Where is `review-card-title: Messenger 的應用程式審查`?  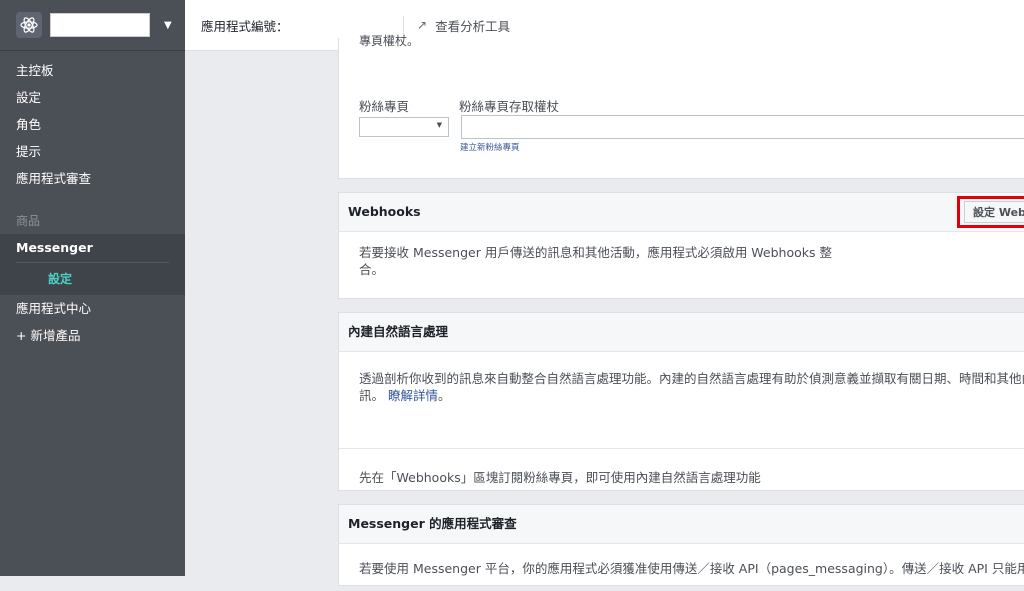 review-card-title: Messenger 的應用程式審查 is located at coordinates (681, 524).